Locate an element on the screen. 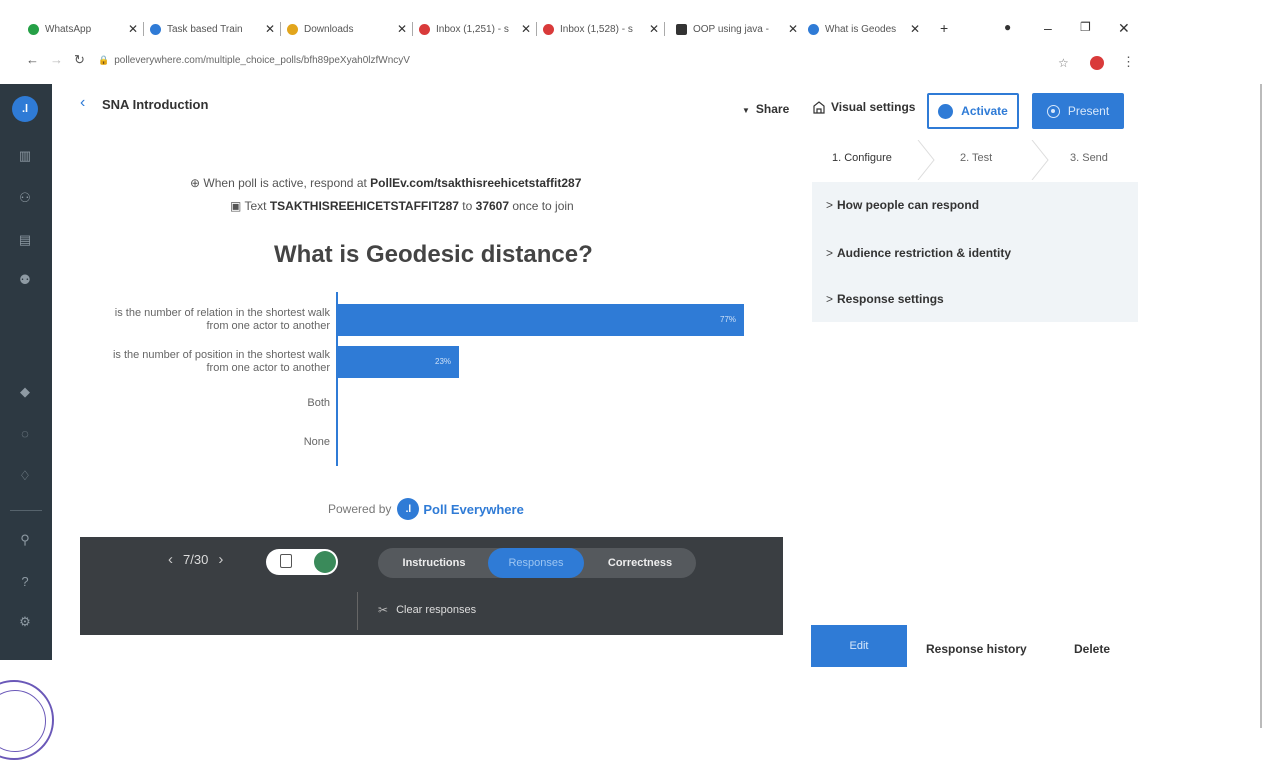 This screenshot has height=760, width=1266. edit-button: Edit is located at coordinates (859, 646).